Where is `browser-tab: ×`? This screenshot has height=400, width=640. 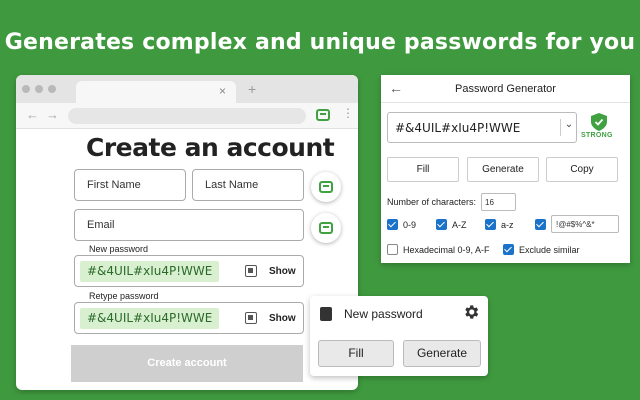
browser-tab: × is located at coordinates (156, 92).